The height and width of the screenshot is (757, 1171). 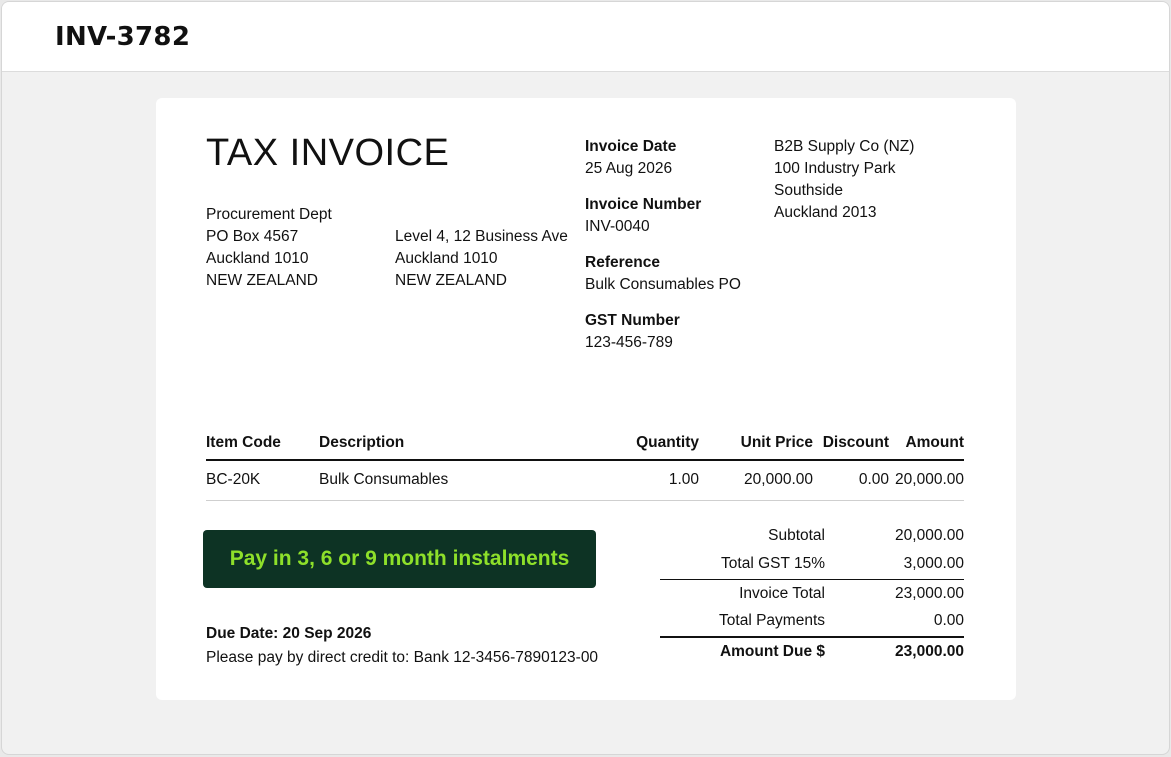 What do you see at coordinates (632, 320) in the screenshot?
I see `meta-label: GST Number` at bounding box center [632, 320].